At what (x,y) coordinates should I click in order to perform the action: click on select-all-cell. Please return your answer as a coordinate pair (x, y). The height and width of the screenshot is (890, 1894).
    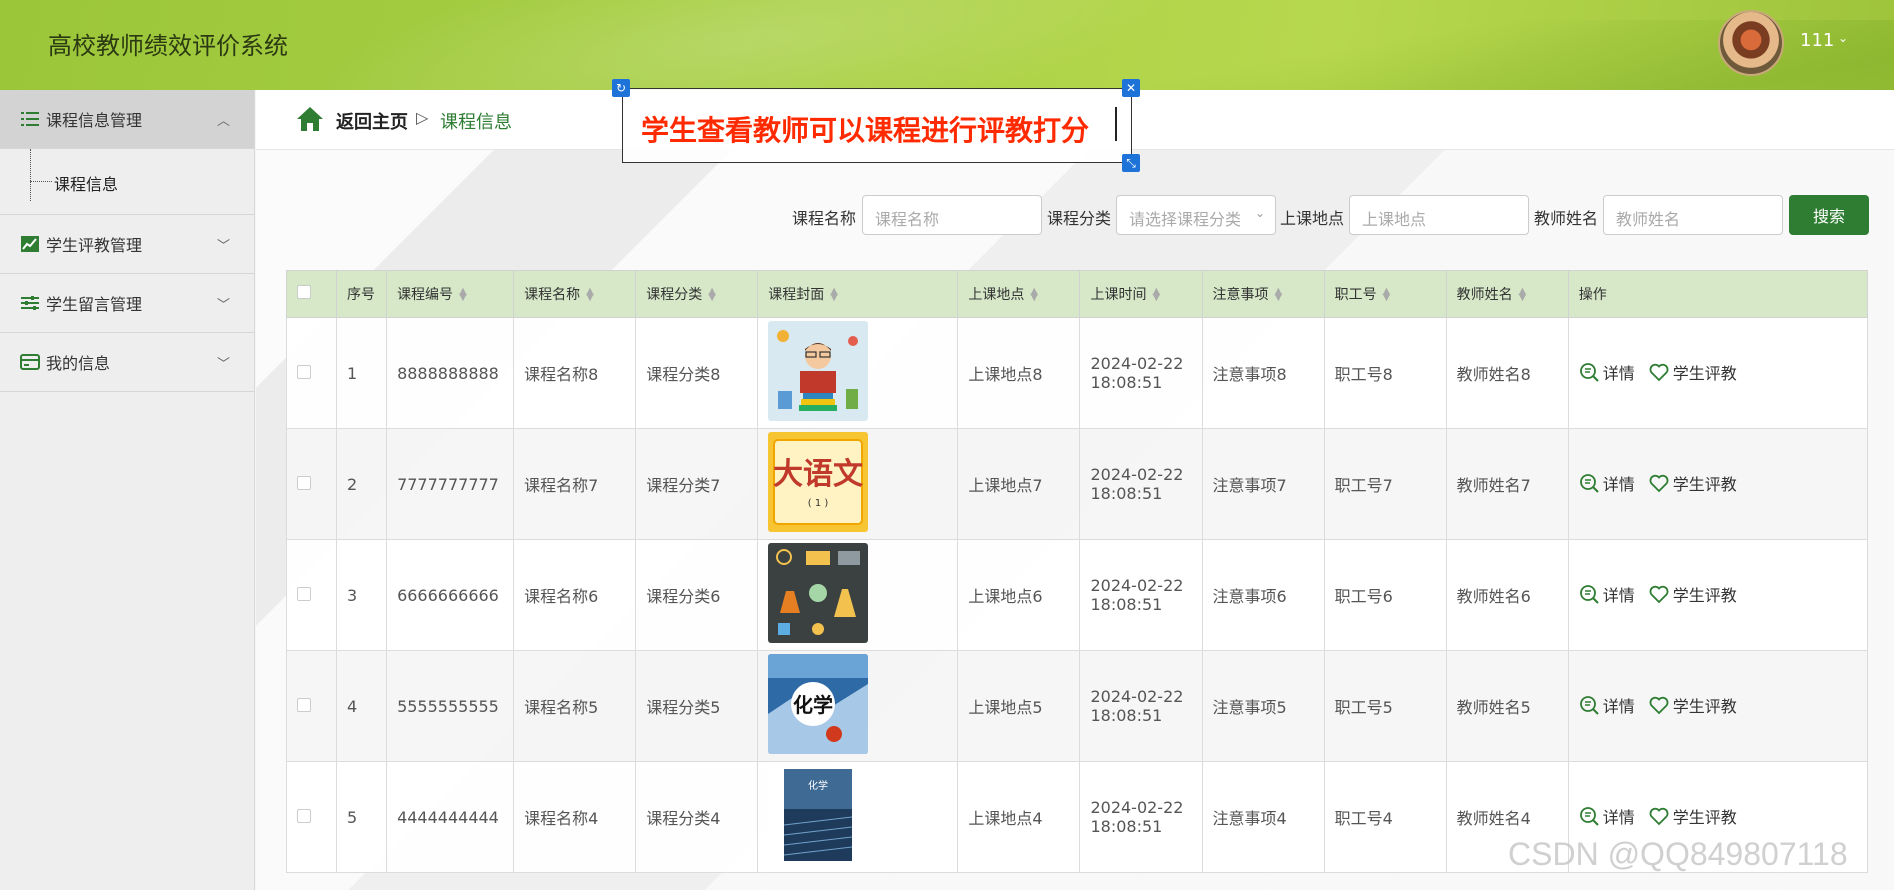
    Looking at the image, I should click on (311, 294).